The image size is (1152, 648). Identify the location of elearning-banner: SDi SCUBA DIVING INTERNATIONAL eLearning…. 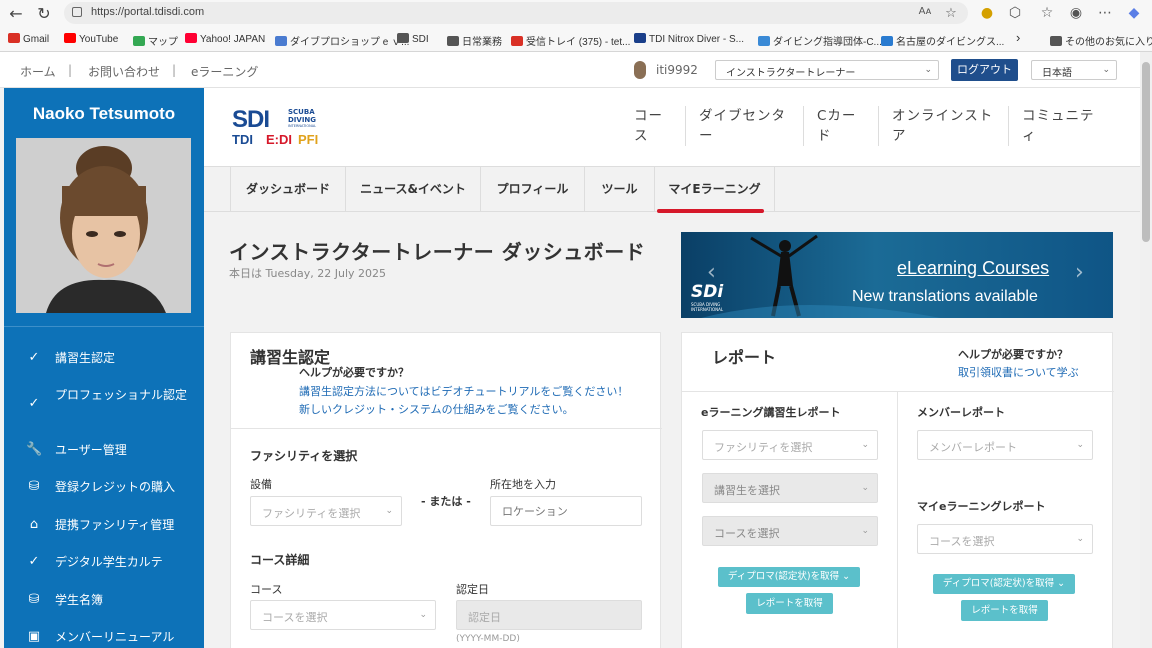
(897, 275).